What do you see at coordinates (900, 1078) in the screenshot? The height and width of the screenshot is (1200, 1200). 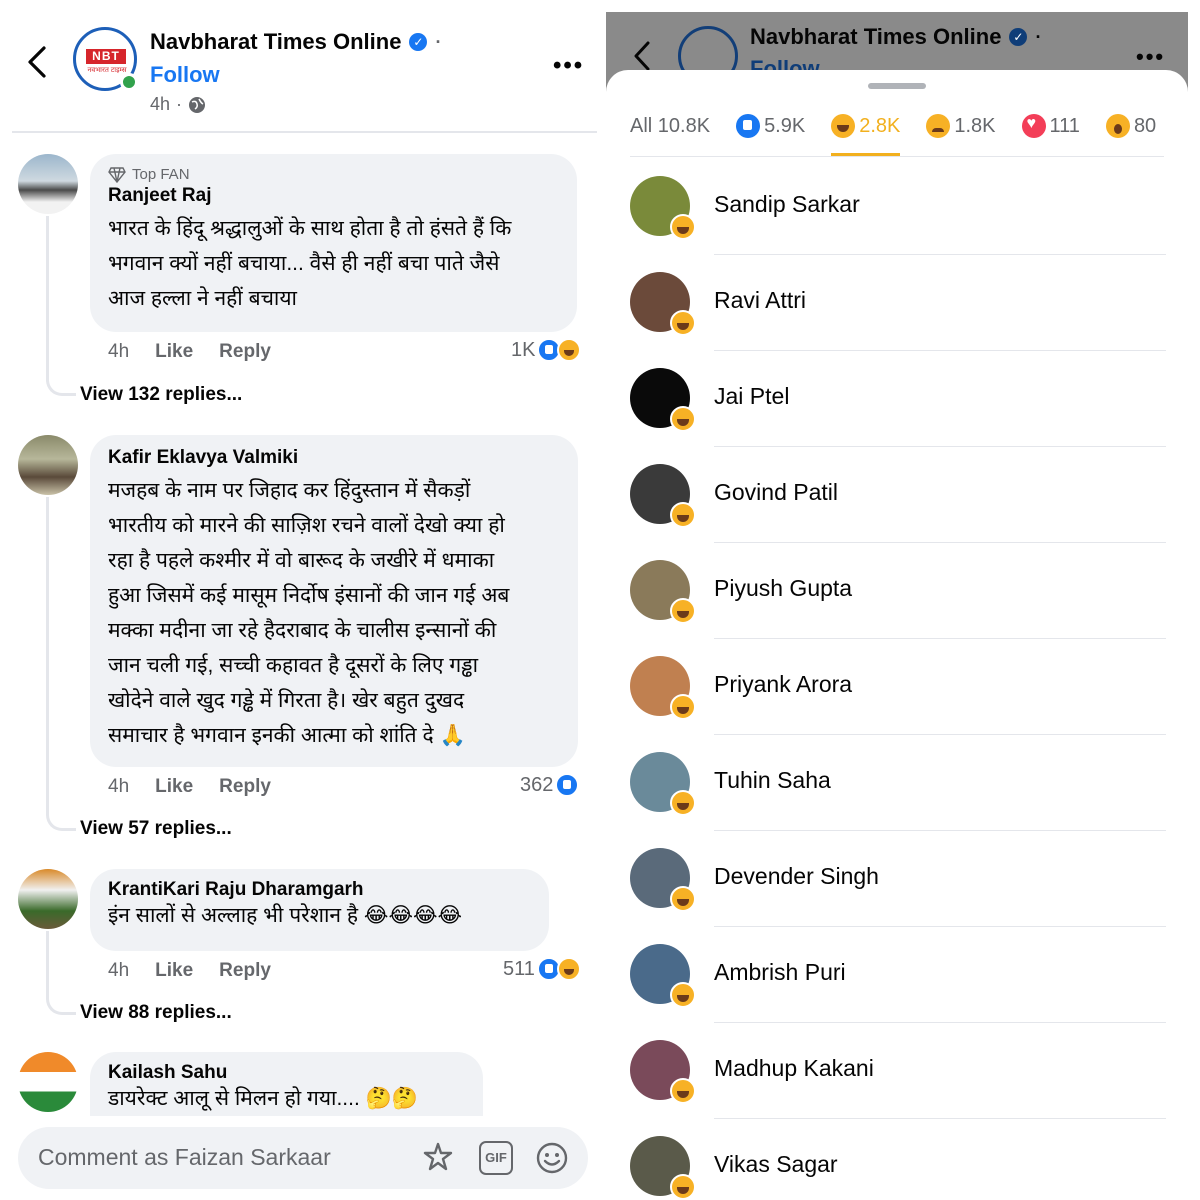 I see `list-item: Madhup Kakani` at bounding box center [900, 1078].